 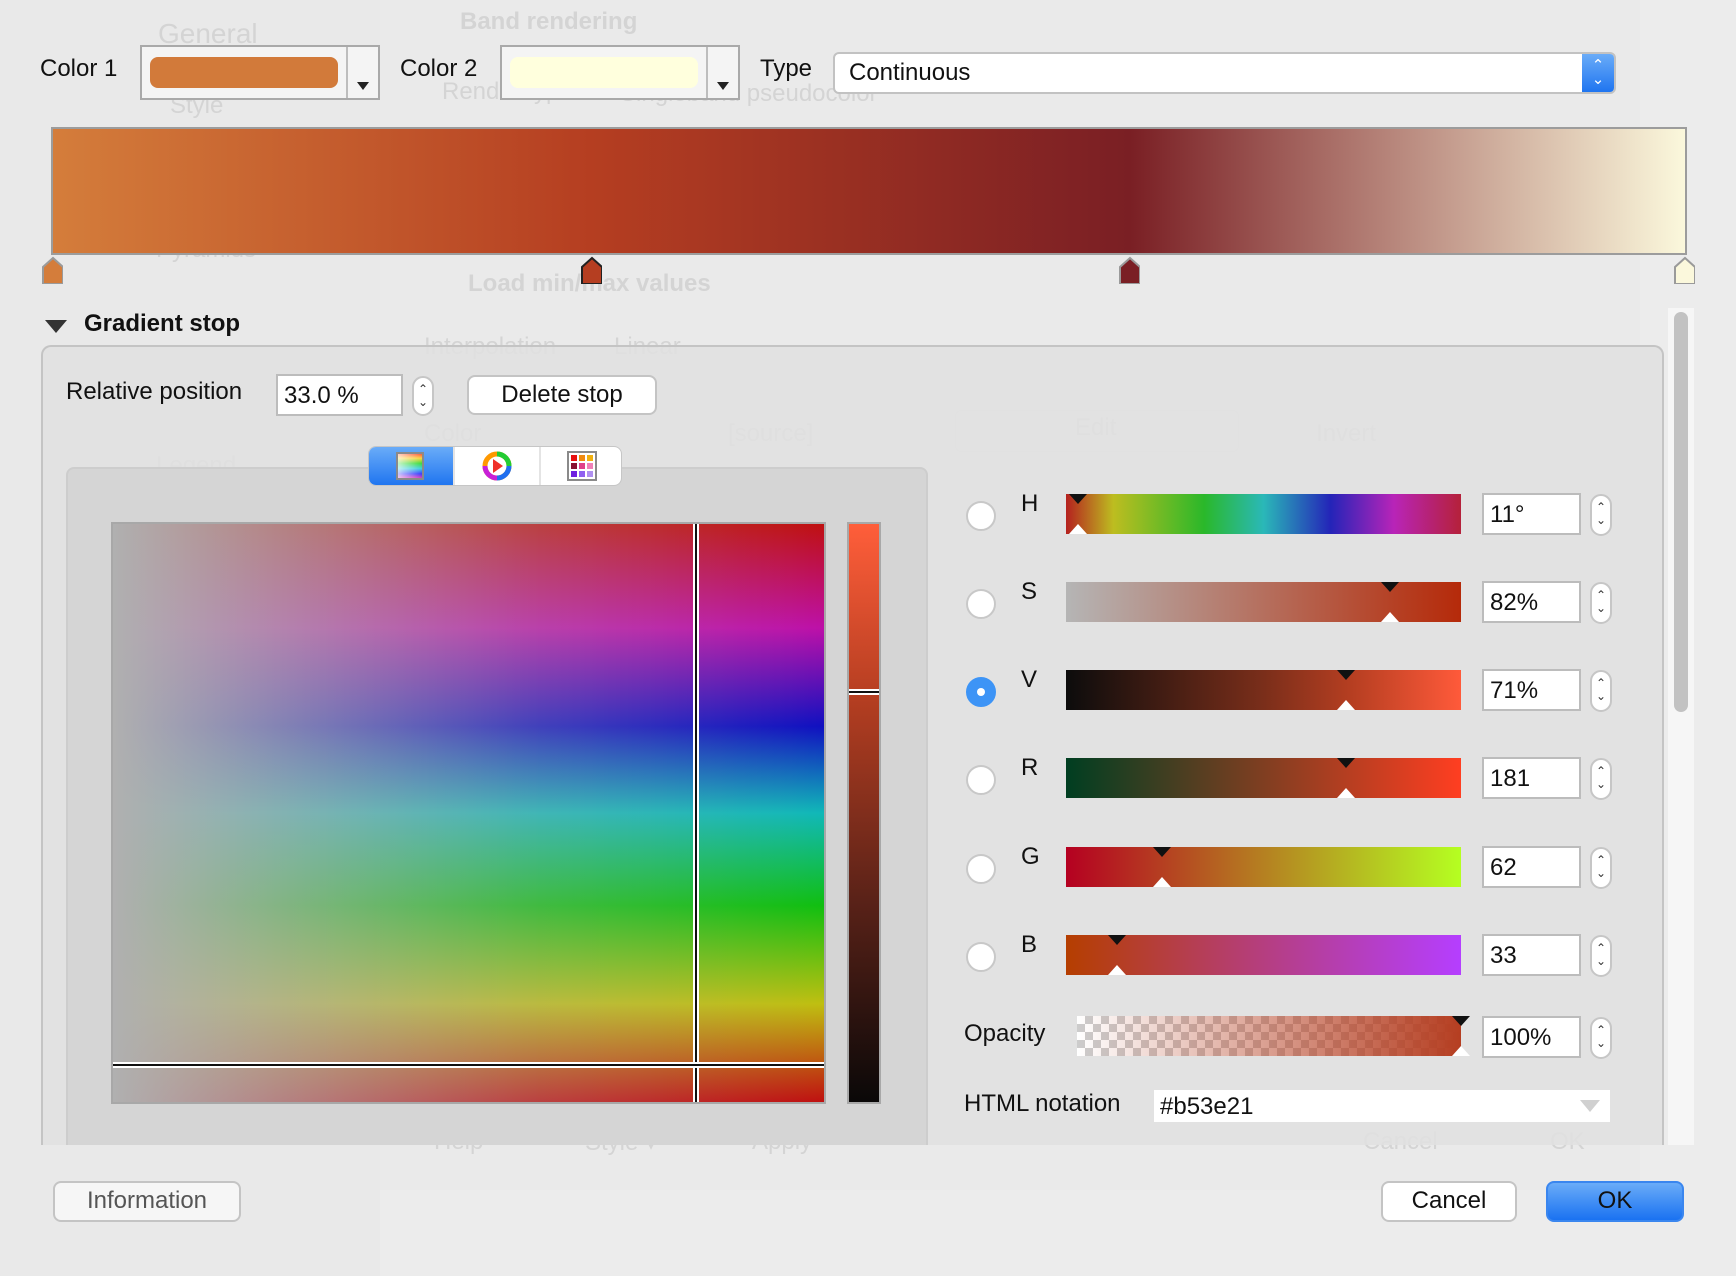 I want to click on collapse-triangle-icon, so click(x=56, y=326).